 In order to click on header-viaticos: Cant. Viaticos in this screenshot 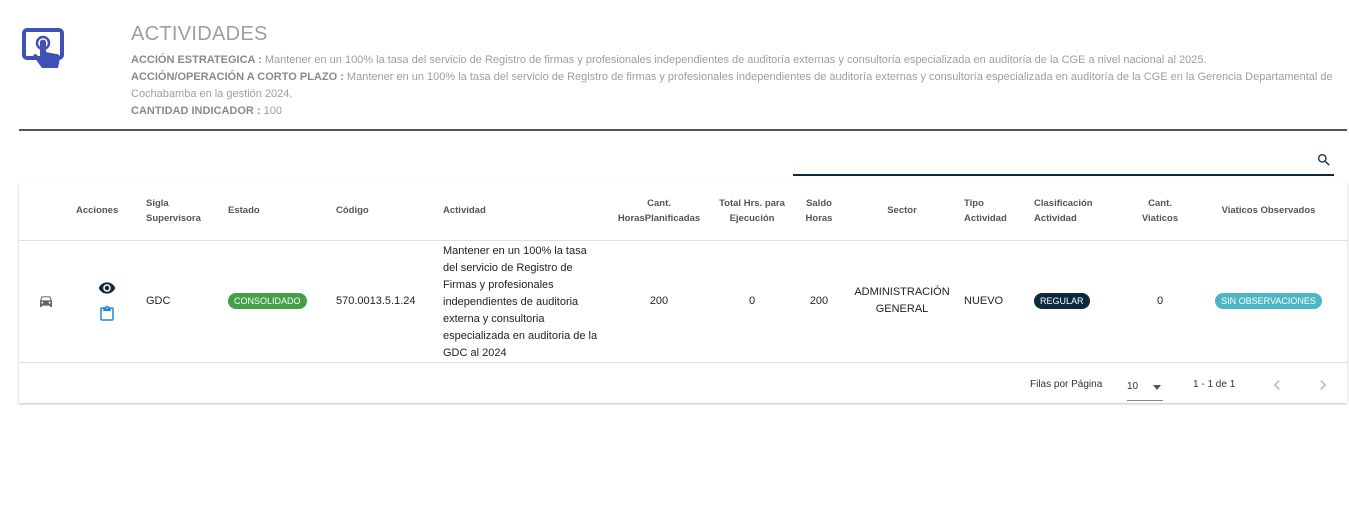, I will do `click(1160, 211)`.